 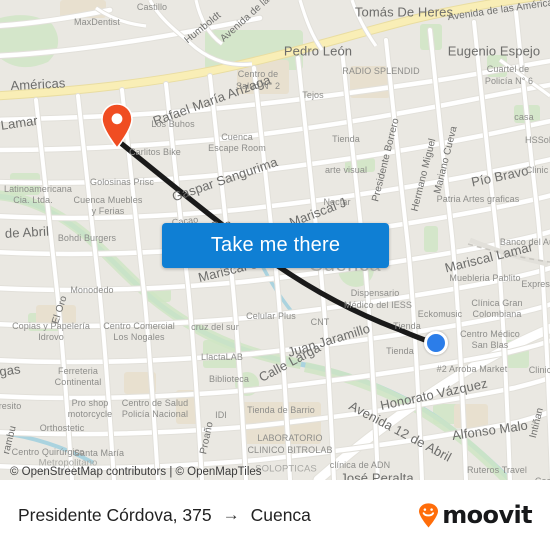 I want to click on arrow-icon: →, so click(x=231, y=514).